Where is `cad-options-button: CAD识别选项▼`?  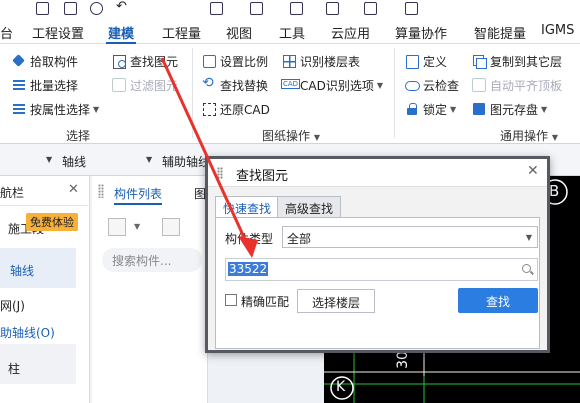
cad-options-button: CAD识别选项▼ is located at coordinates (332, 85).